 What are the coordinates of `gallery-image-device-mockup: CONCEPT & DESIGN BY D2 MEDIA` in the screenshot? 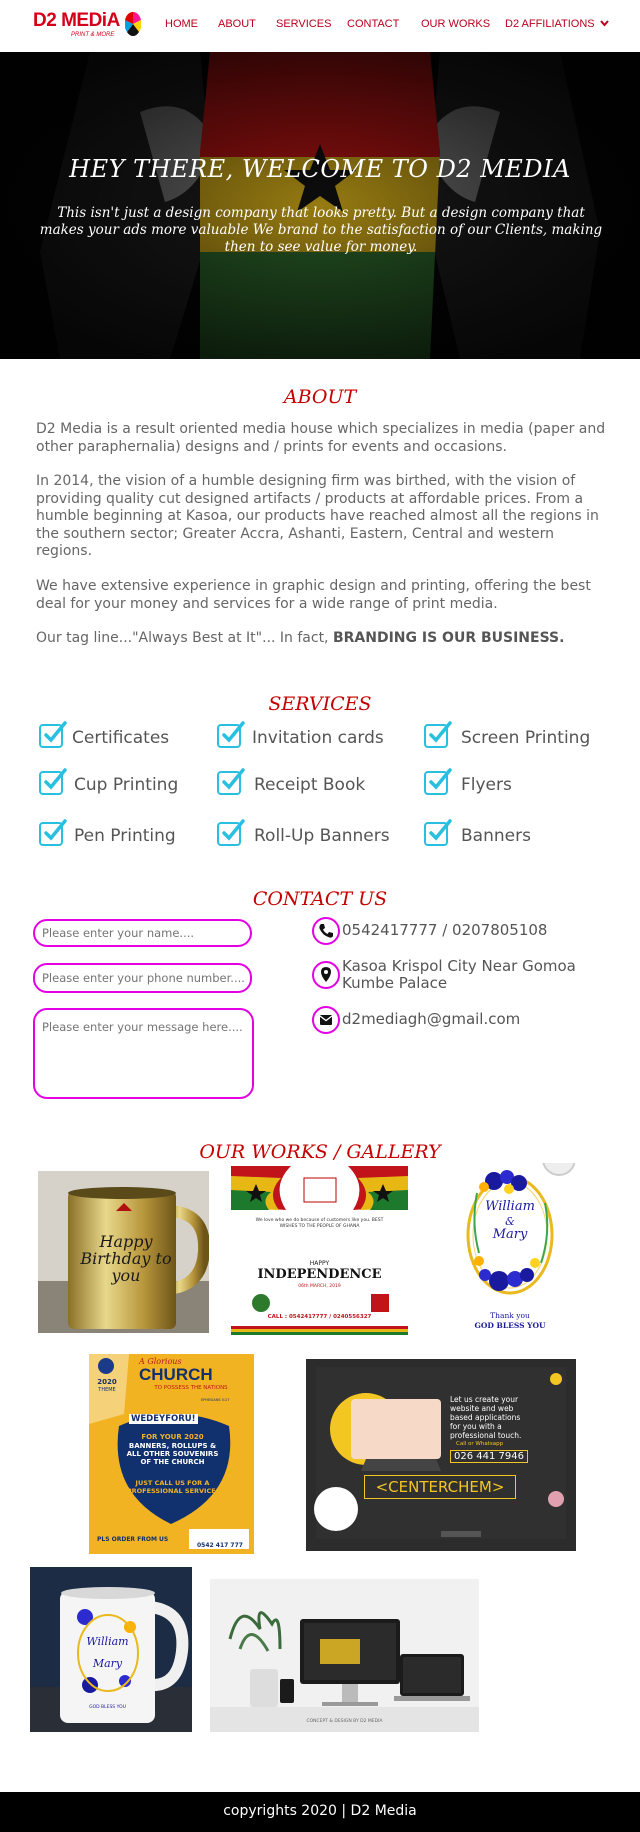 It's located at (344, 1655).